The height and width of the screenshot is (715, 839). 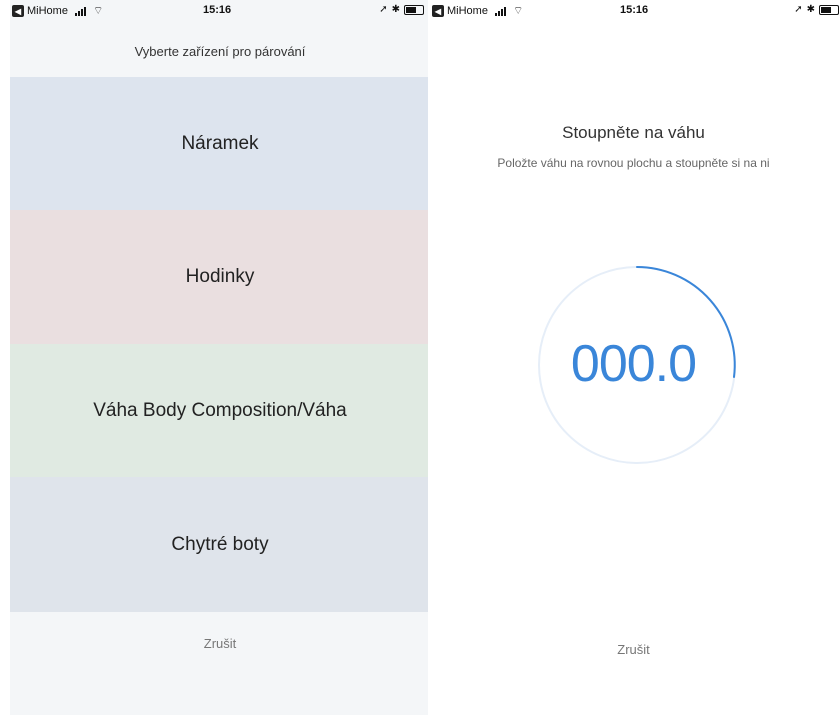 I want to click on device-label: Hodinky, so click(x=220, y=276).